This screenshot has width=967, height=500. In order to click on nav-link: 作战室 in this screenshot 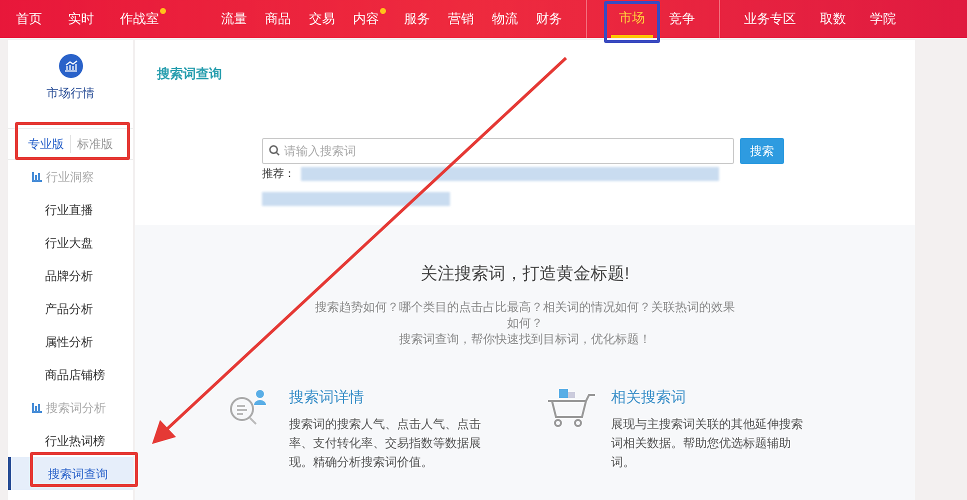, I will do `click(143, 19)`.